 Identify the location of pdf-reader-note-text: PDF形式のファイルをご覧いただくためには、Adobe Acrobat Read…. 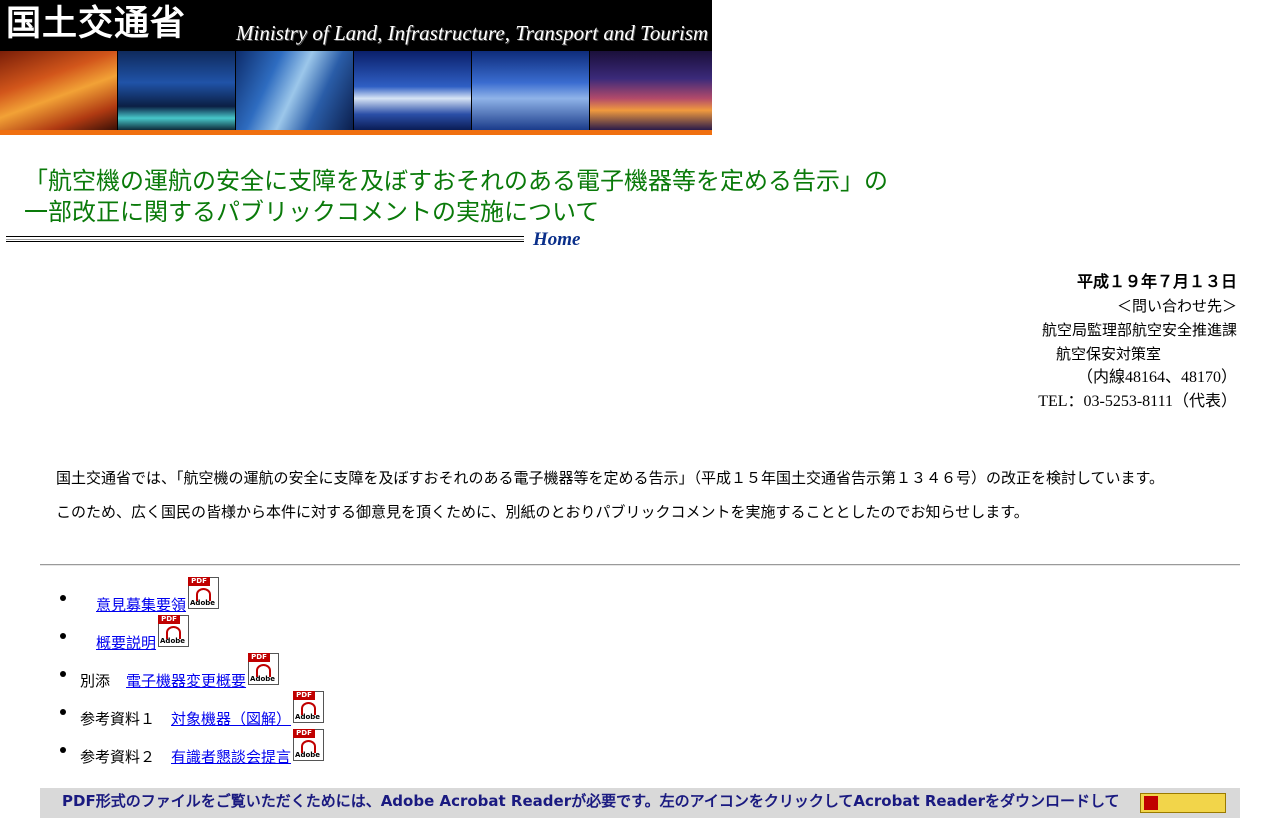
(591, 801).